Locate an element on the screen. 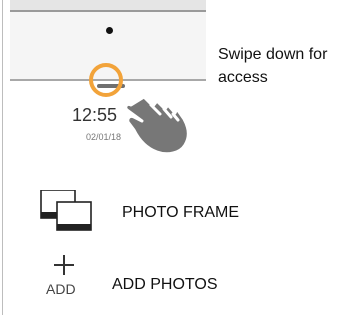 Image resolution: width=347 pixels, height=315 pixels. hand-pointer-icon is located at coordinates (157, 119).